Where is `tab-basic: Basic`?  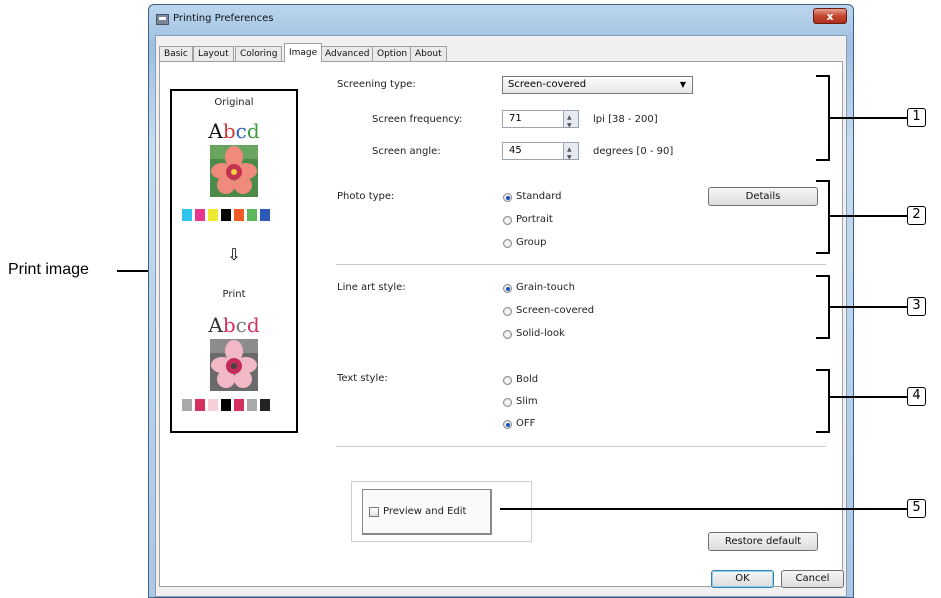 tab-basic: Basic is located at coordinates (176, 53).